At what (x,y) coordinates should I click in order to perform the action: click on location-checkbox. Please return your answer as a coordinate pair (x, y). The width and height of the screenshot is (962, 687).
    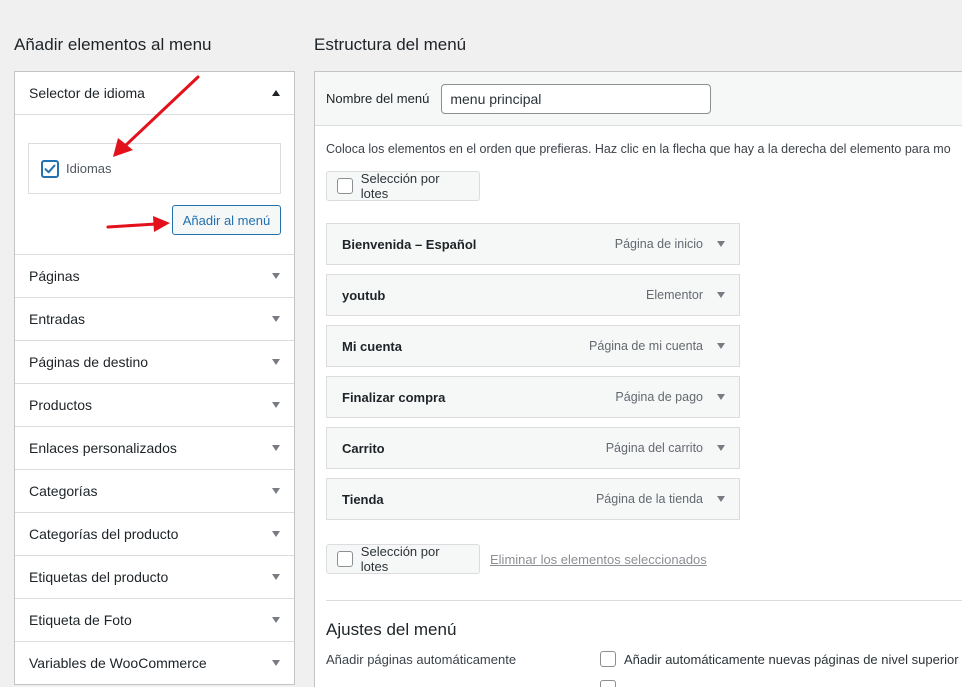
    Looking at the image, I should click on (608, 683).